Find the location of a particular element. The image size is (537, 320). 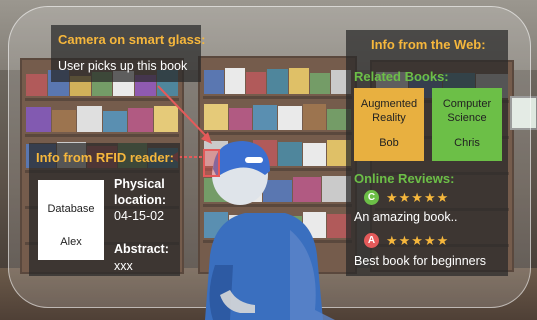

book-highlight-box is located at coordinates (211, 163).